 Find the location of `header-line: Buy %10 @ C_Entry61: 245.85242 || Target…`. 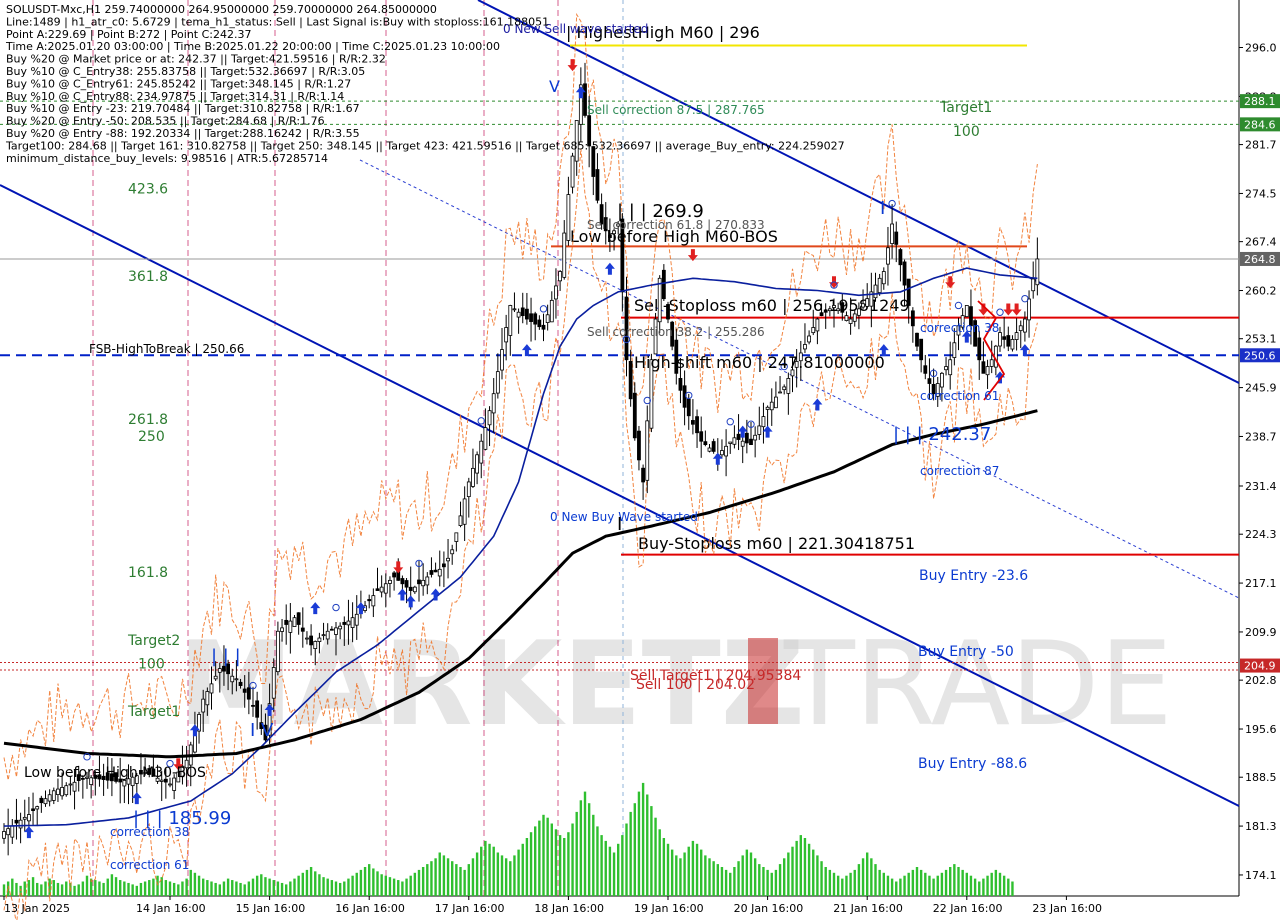

header-line: Buy %10 @ C_Entry61: 245.85242 || Target… is located at coordinates (178, 83).